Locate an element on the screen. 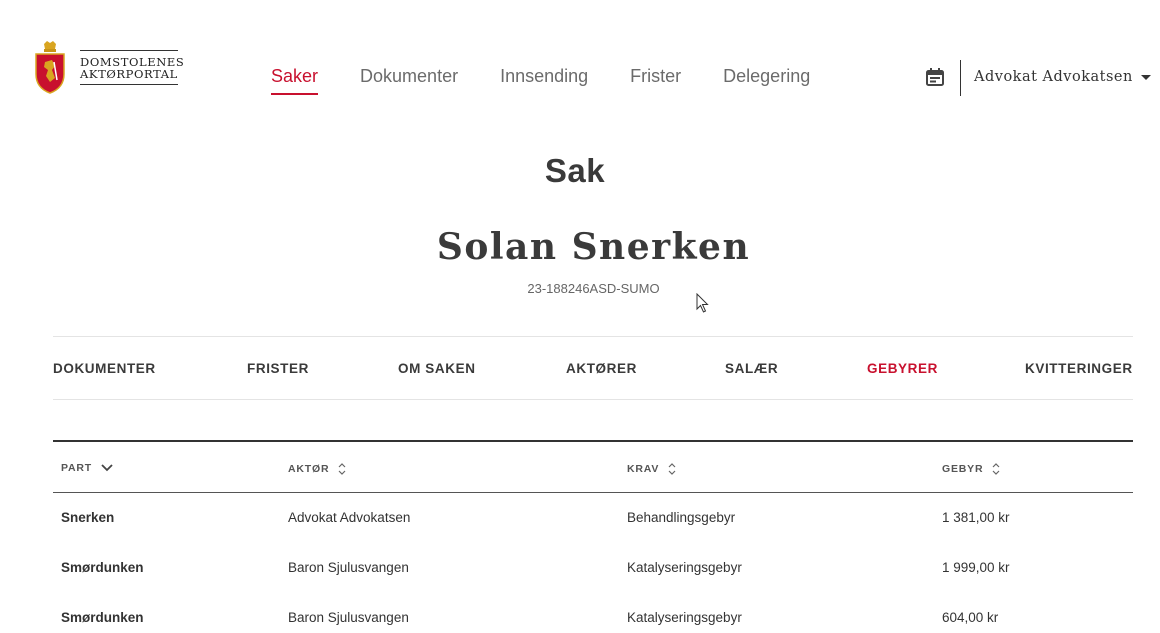 The image size is (1160, 633). chevron-down-icon is located at coordinates (107, 468).